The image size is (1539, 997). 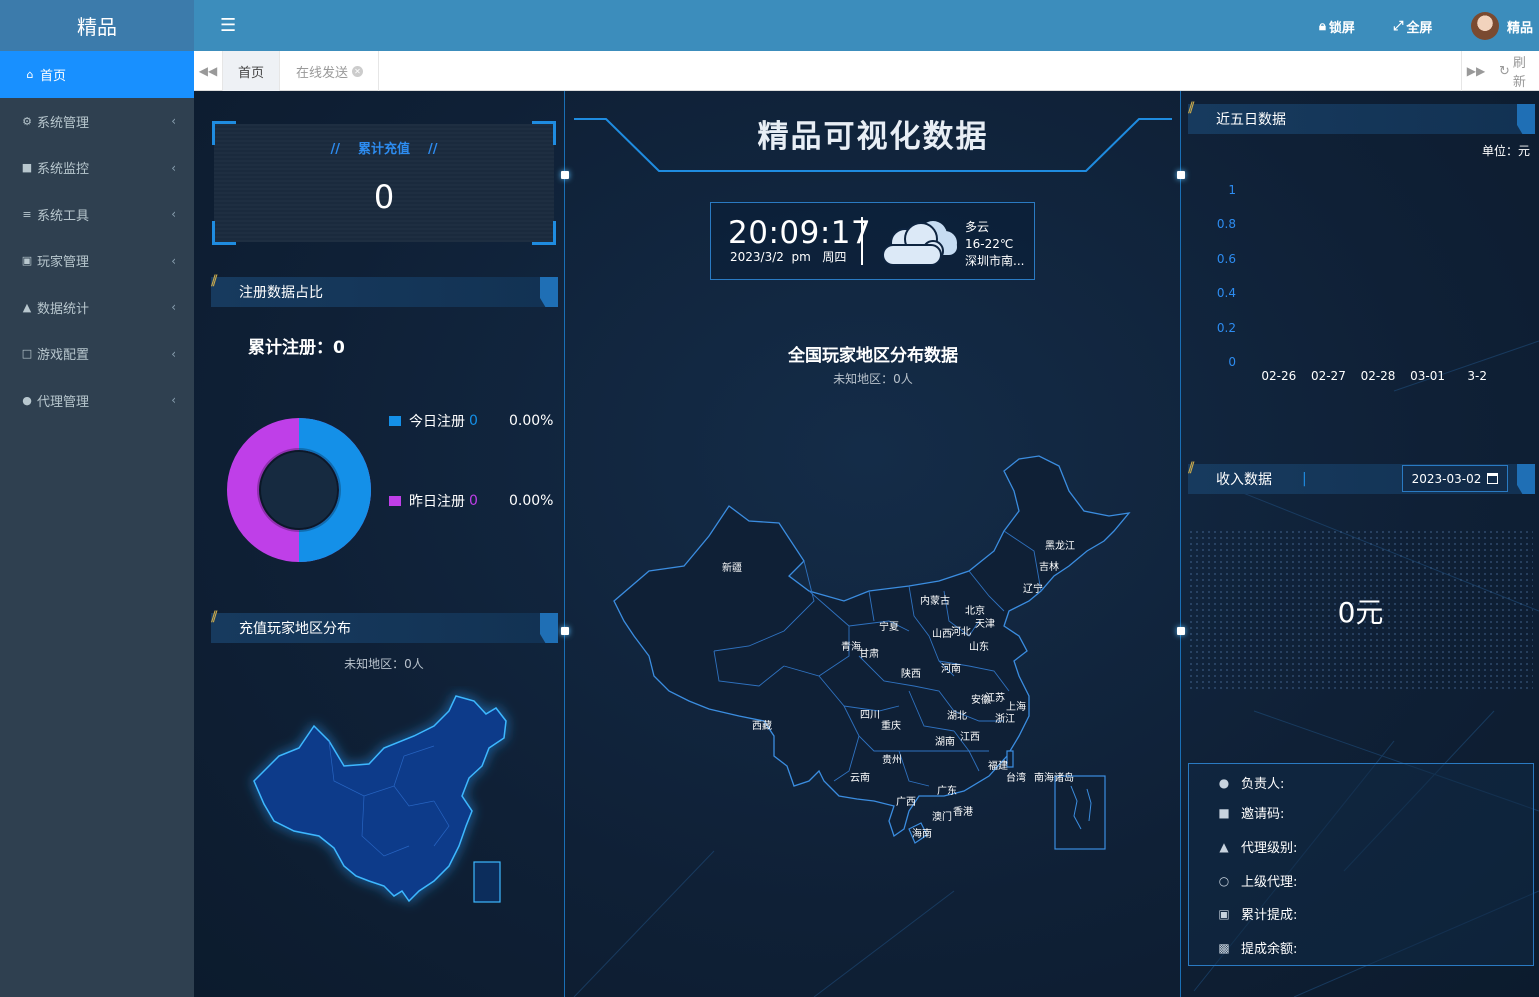 I want to click on national-distribution-unknown: 未知地区：0人, so click(x=873, y=379).